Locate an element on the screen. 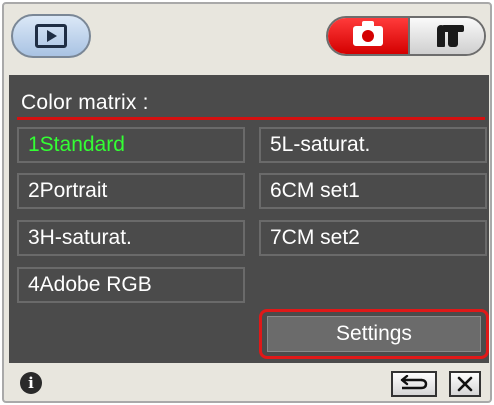  settings-label: Settings is located at coordinates (374, 334).